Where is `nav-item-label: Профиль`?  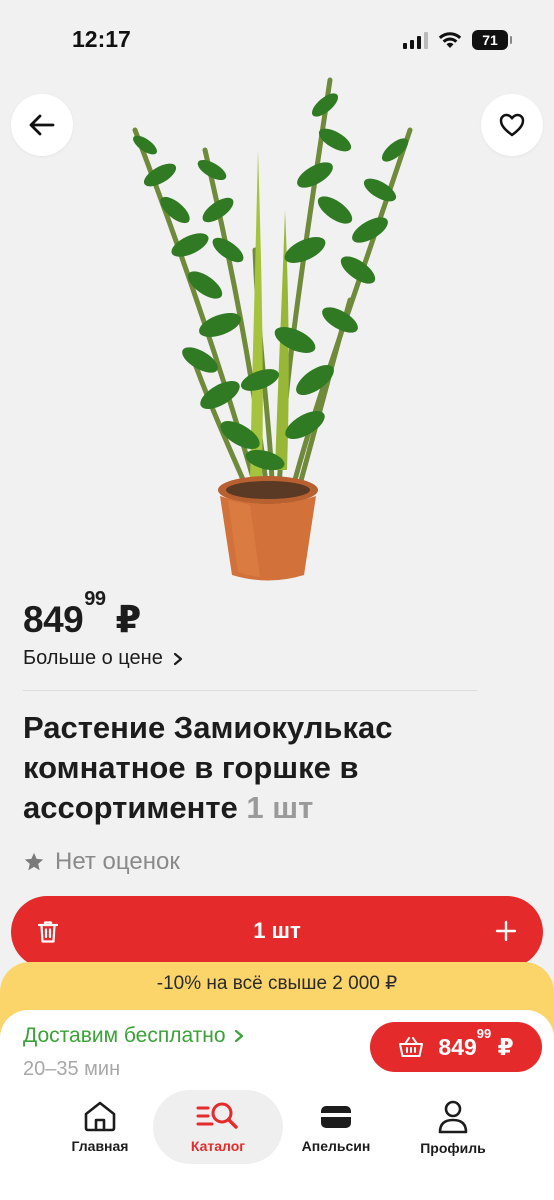
nav-item-label: Профиль is located at coordinates (453, 1148).